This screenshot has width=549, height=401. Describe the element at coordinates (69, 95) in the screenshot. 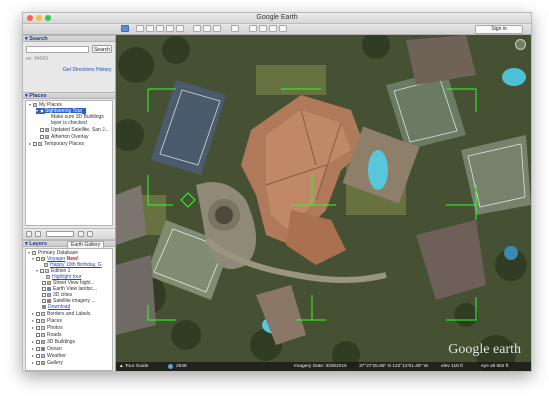

I see `places-header: ▾ Places` at that location.